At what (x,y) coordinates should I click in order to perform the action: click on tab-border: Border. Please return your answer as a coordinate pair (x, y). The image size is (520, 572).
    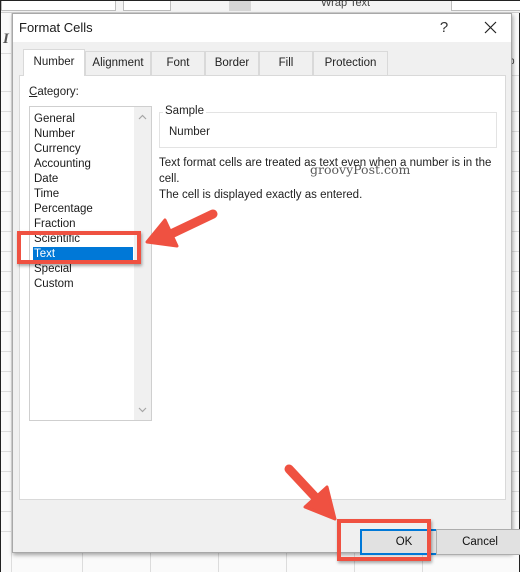
    Looking at the image, I should click on (232, 63).